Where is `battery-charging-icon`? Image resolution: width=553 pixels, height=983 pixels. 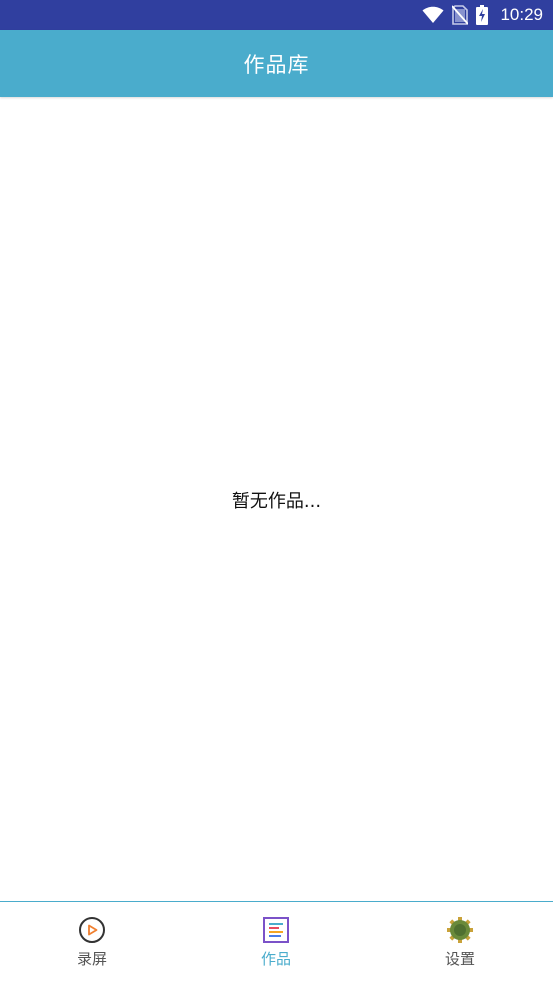
battery-charging-icon is located at coordinates (482, 15).